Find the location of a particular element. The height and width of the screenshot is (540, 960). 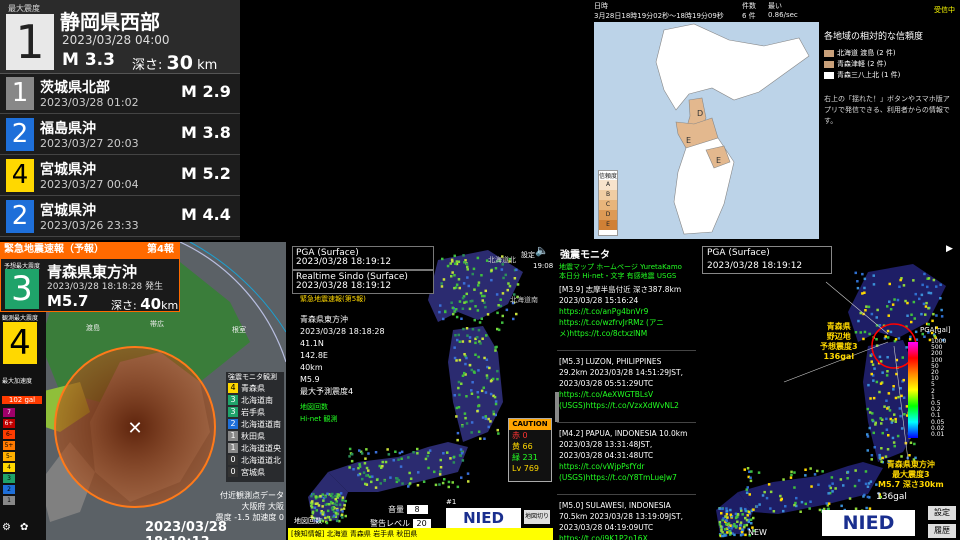

trust-map: D E E 信頼度 ABCDE is located at coordinates (706, 130).